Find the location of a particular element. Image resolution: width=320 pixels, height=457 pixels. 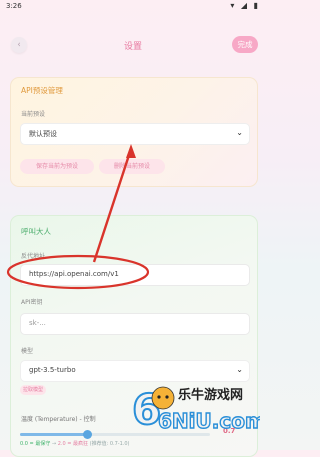

bull-mascot-icon is located at coordinates (163, 398).